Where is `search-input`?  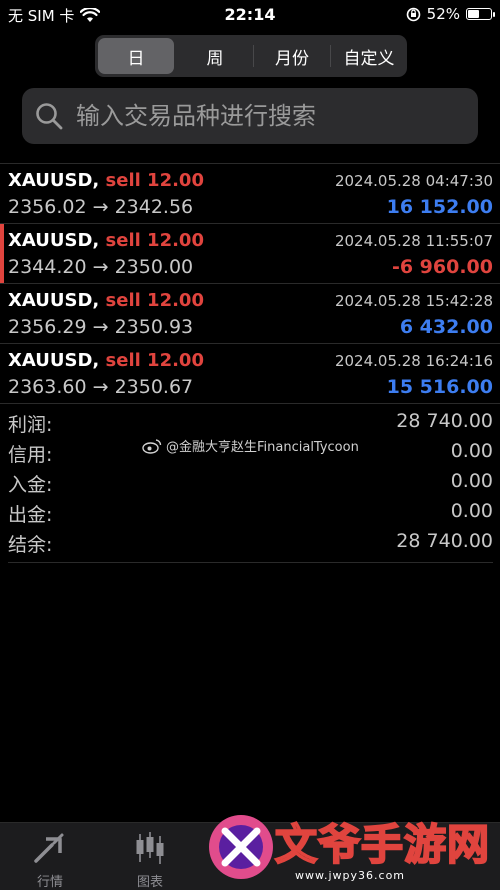 search-input is located at coordinates (266, 116).